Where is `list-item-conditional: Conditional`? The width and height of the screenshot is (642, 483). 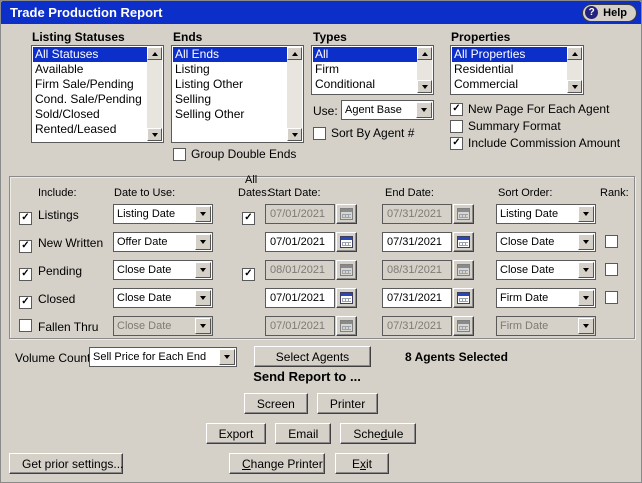 list-item-conditional: Conditional is located at coordinates (365, 84).